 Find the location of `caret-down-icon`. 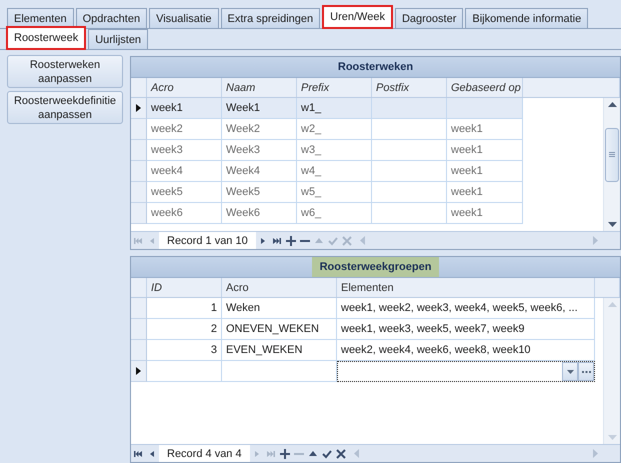

caret-down-icon is located at coordinates (570, 372).